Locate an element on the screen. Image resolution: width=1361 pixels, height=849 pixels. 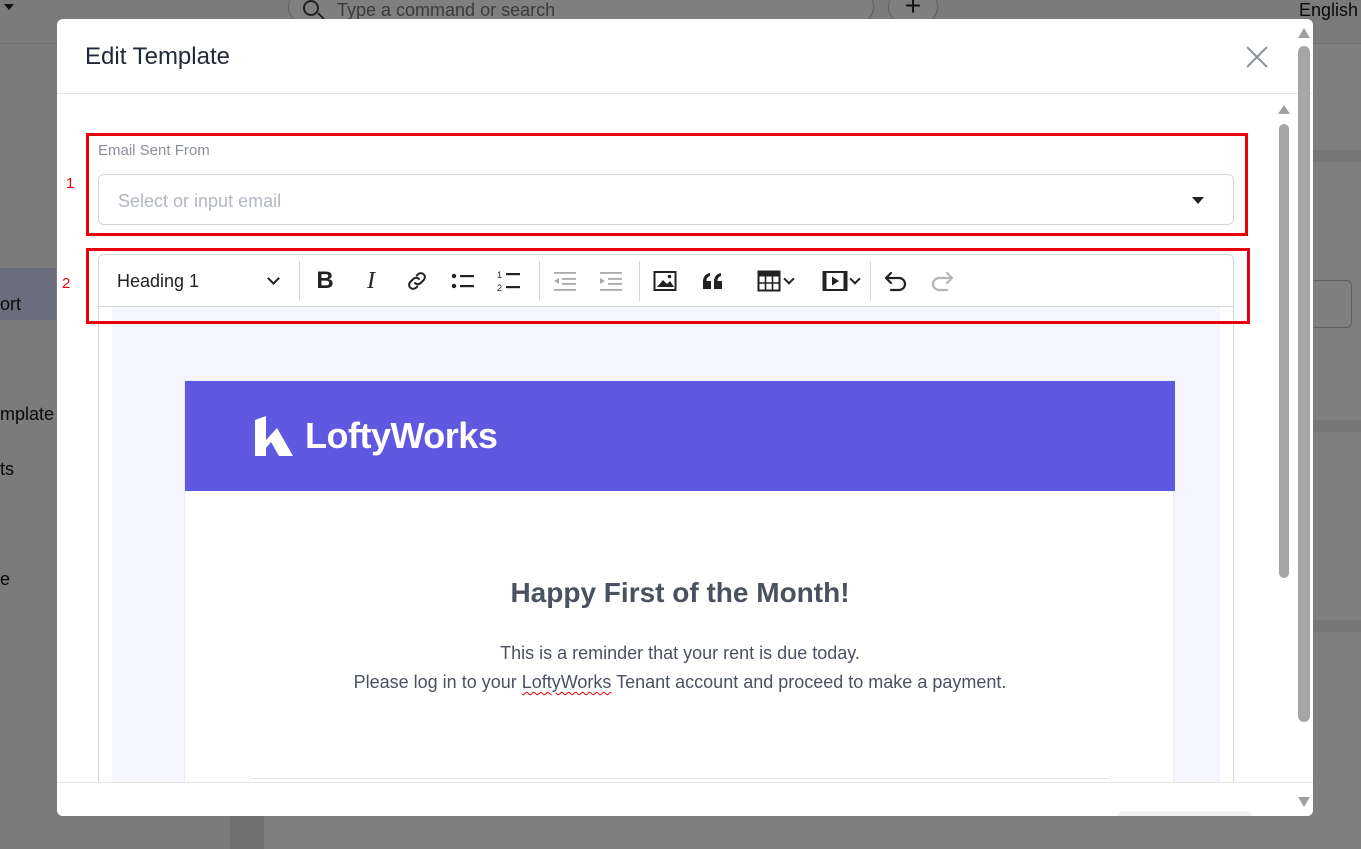
image-button is located at coordinates (665, 281).